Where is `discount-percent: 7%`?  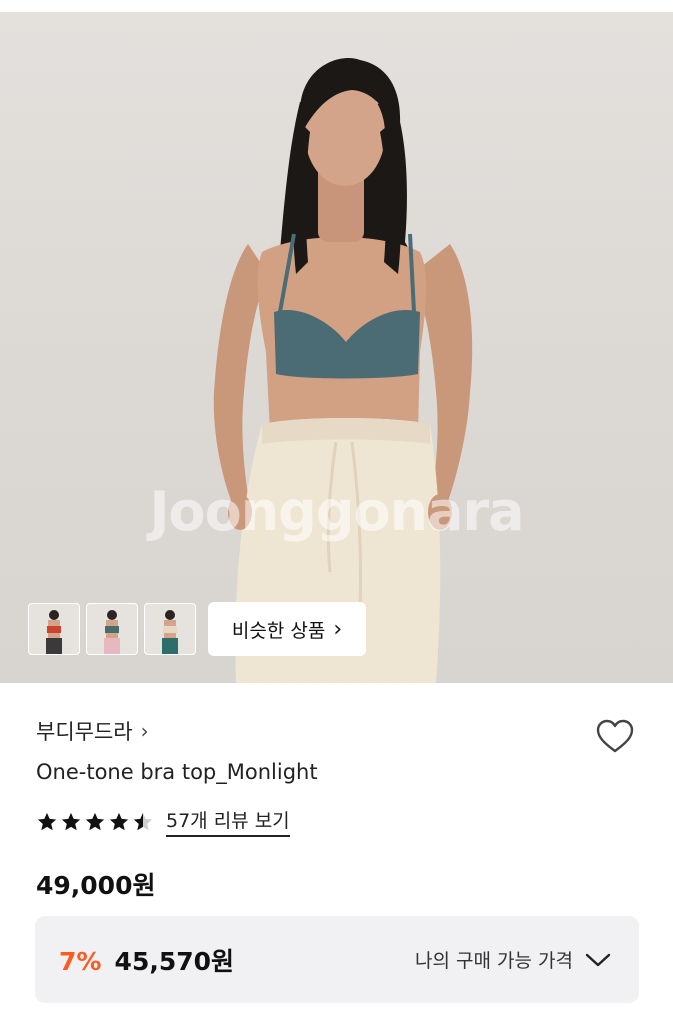
discount-percent: 7% is located at coordinates (80, 961).